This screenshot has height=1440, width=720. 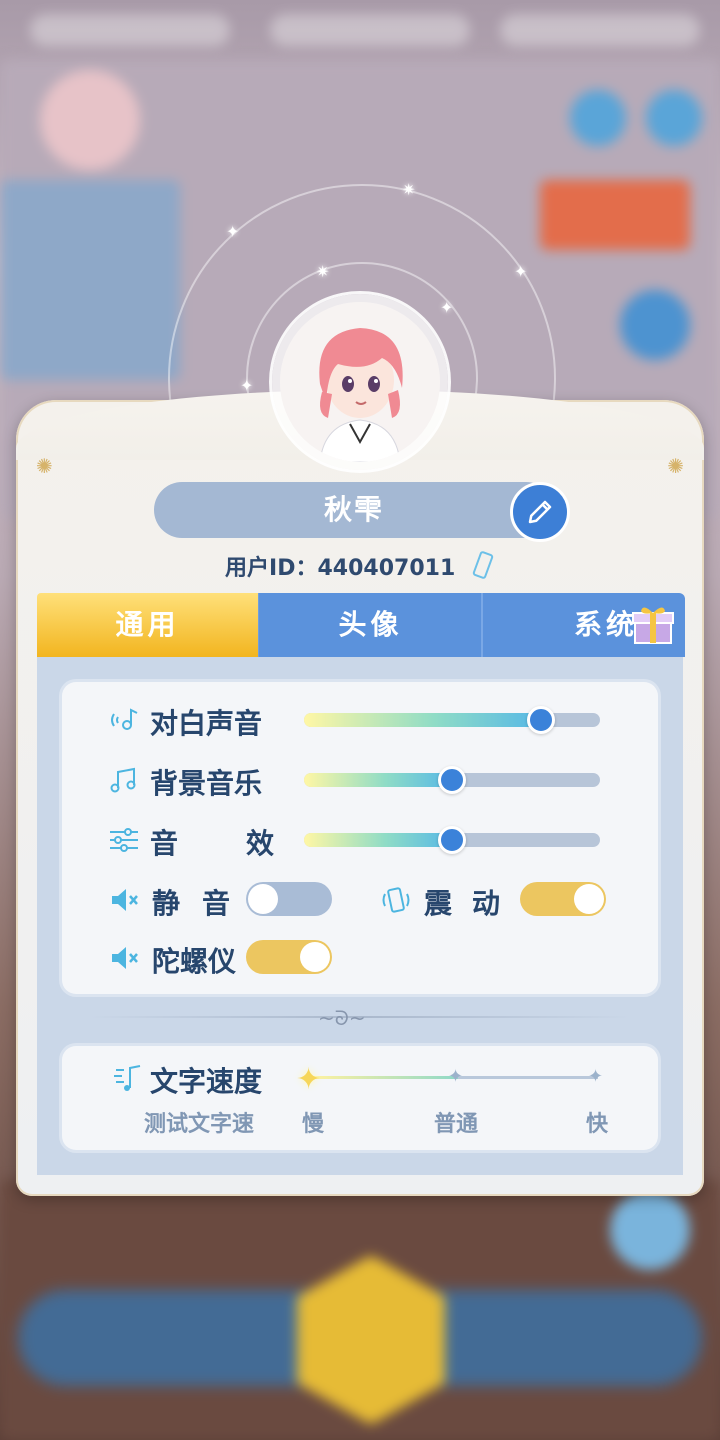 What do you see at coordinates (540, 720) in the screenshot?
I see `dialogue-voice-slider-thumb` at bounding box center [540, 720].